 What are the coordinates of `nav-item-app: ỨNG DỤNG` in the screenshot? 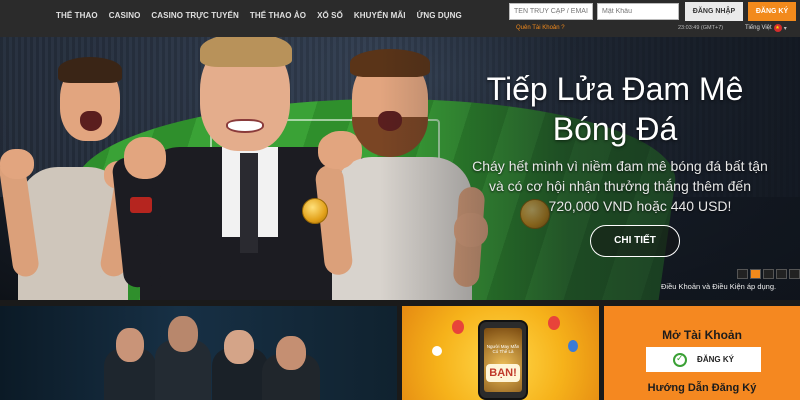 It's located at (439, 15).